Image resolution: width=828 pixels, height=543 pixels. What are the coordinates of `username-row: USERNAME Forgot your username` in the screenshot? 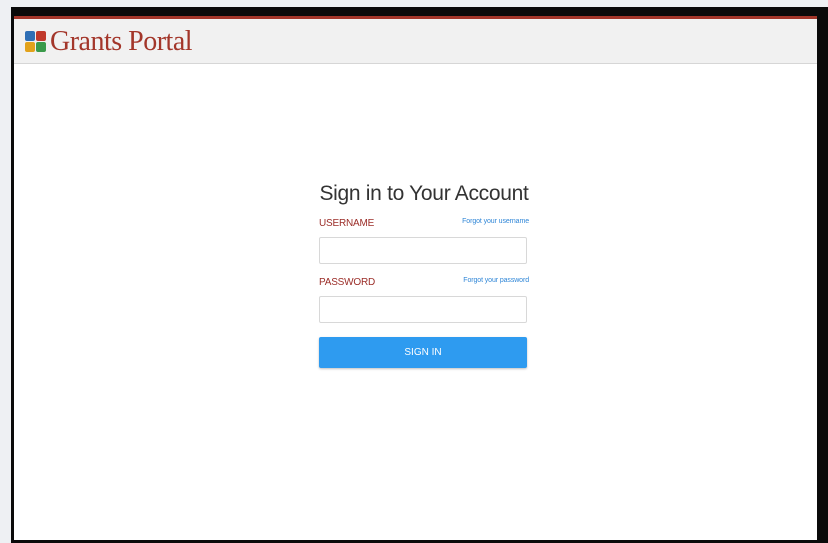 It's located at (424, 225).